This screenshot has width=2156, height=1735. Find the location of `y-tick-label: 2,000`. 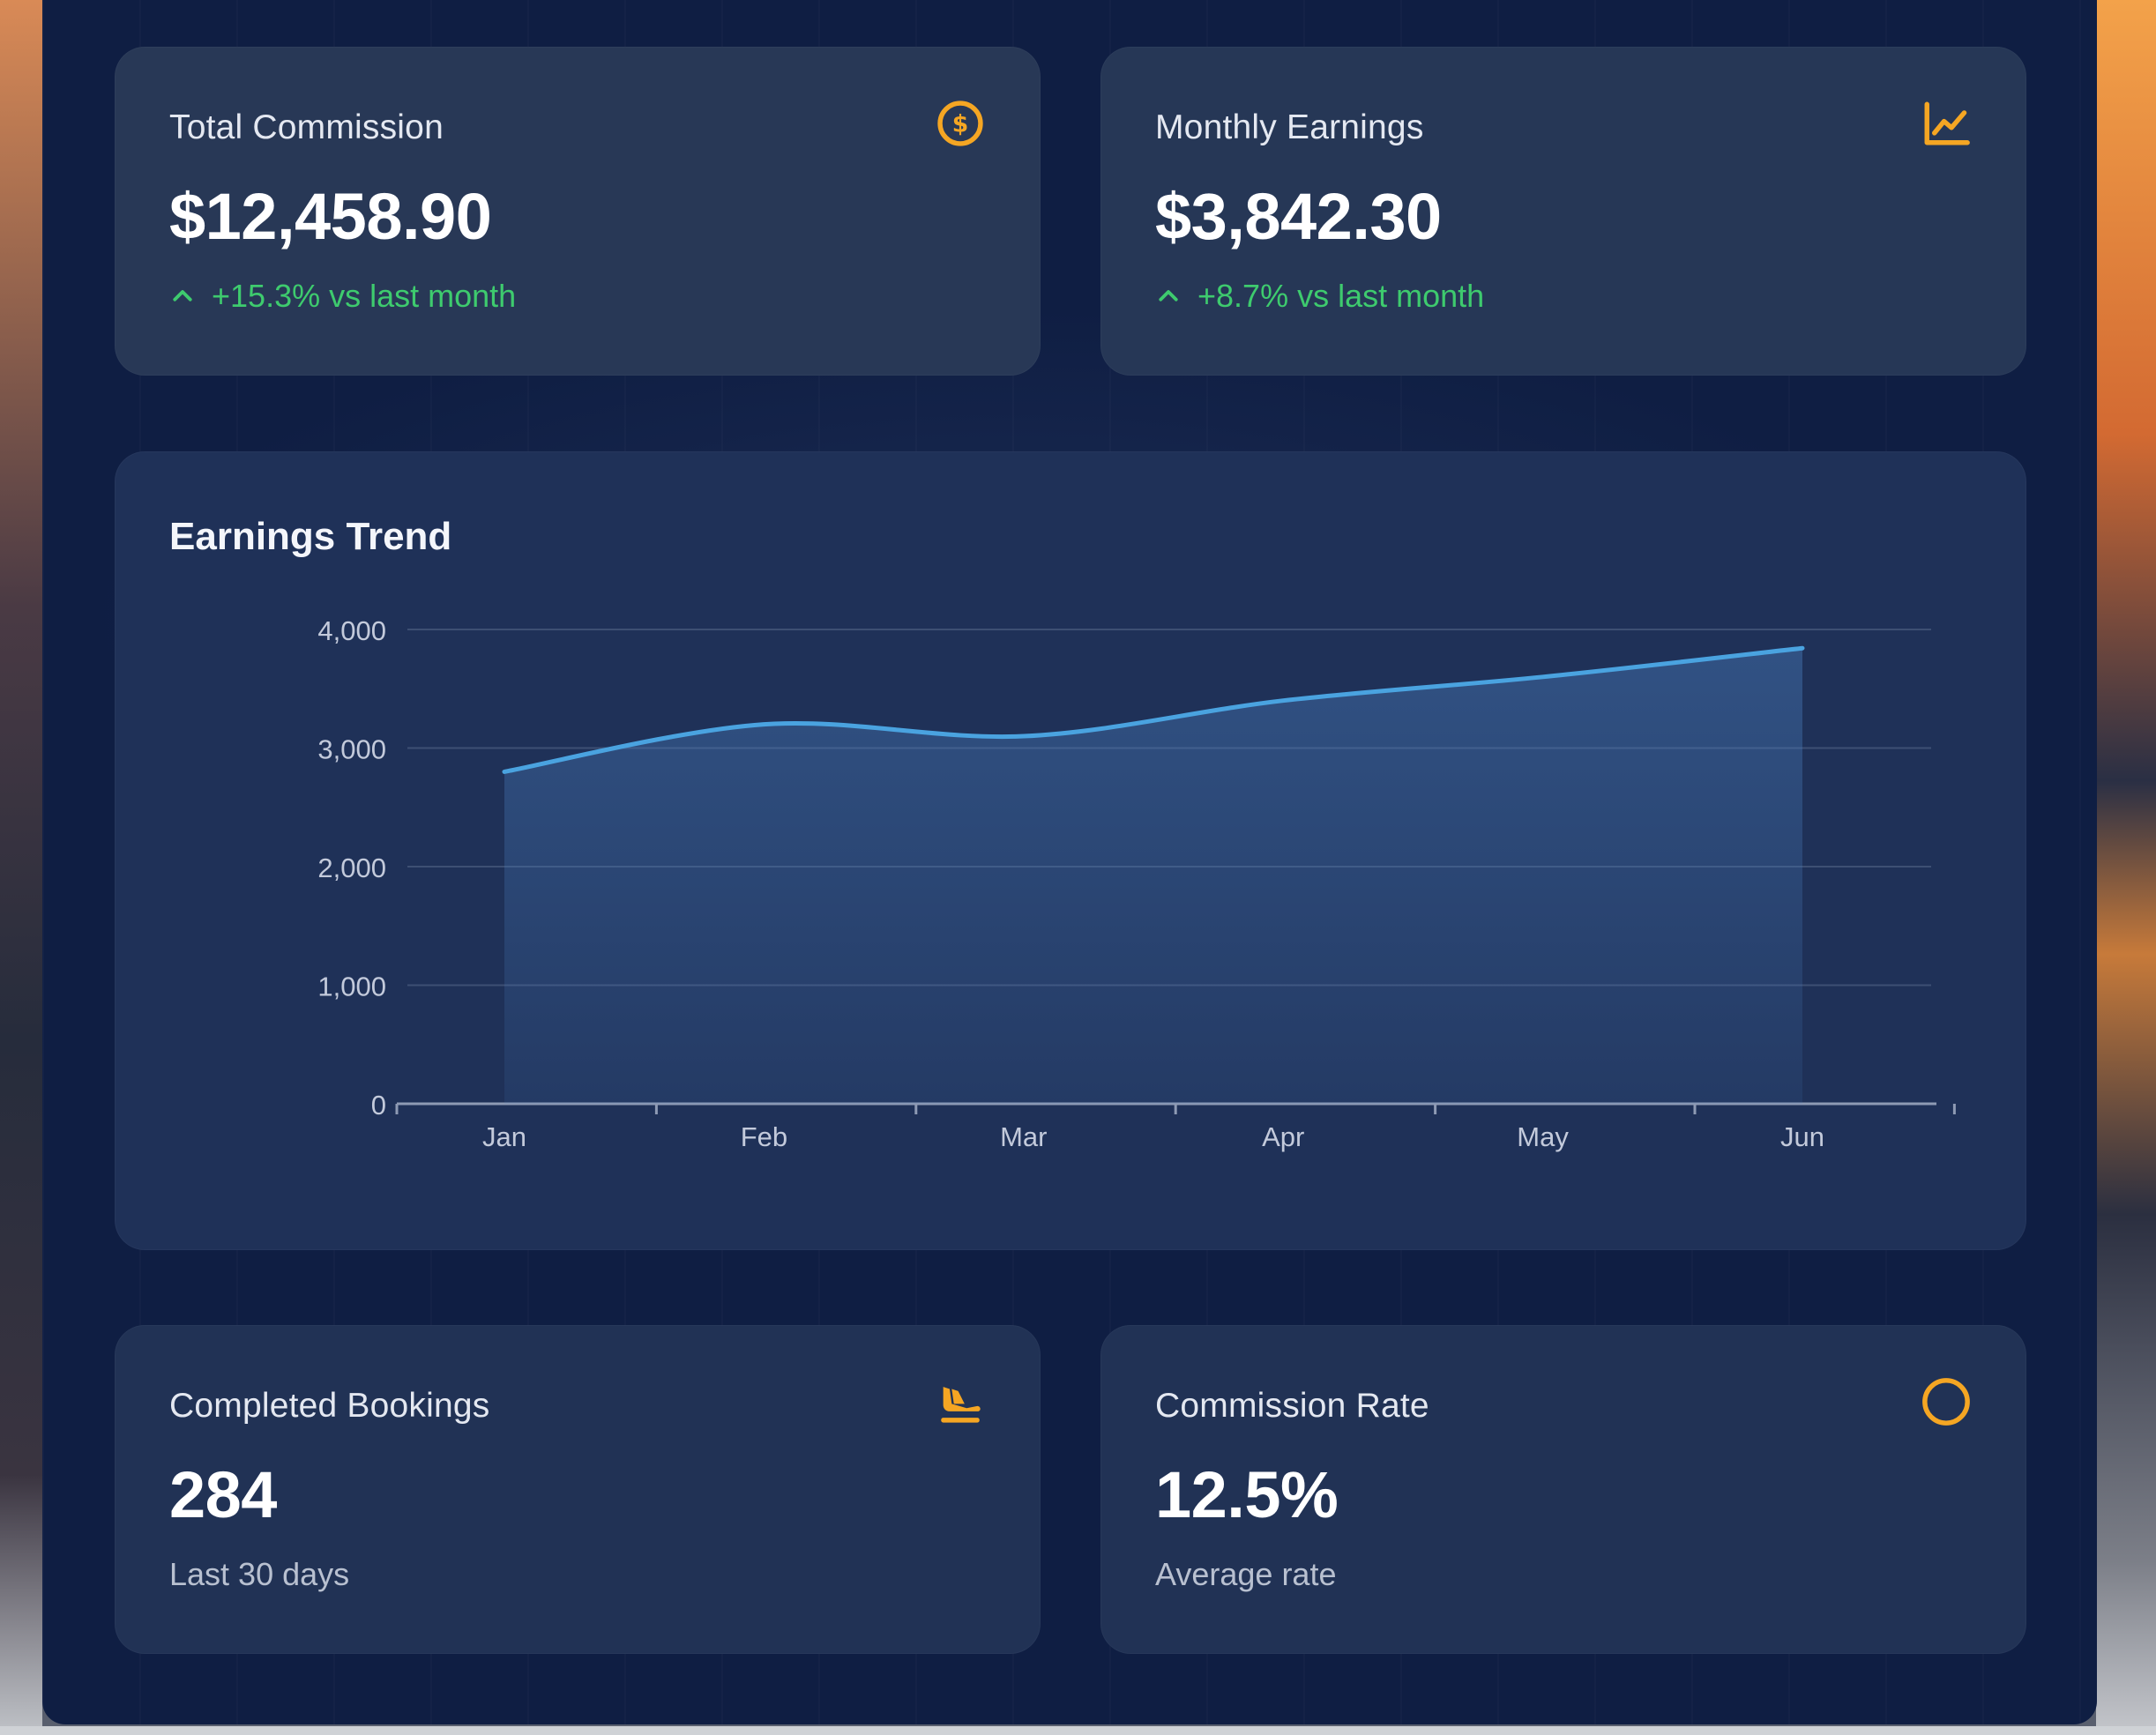

y-tick-label: 2,000 is located at coordinates (351, 868).